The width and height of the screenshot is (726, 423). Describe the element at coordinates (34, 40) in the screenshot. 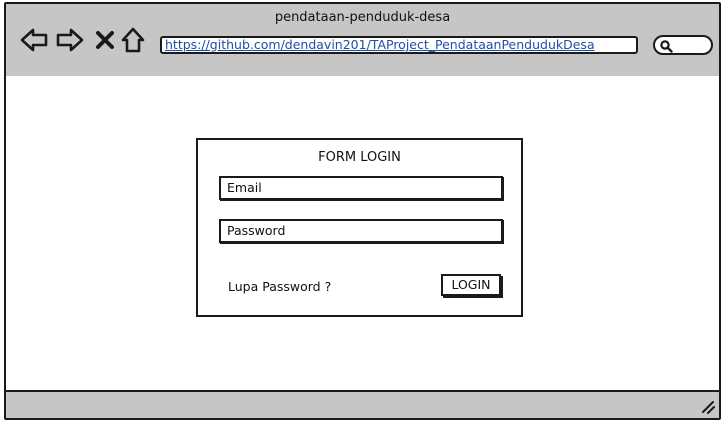

I see `back-arrow-icon` at that location.